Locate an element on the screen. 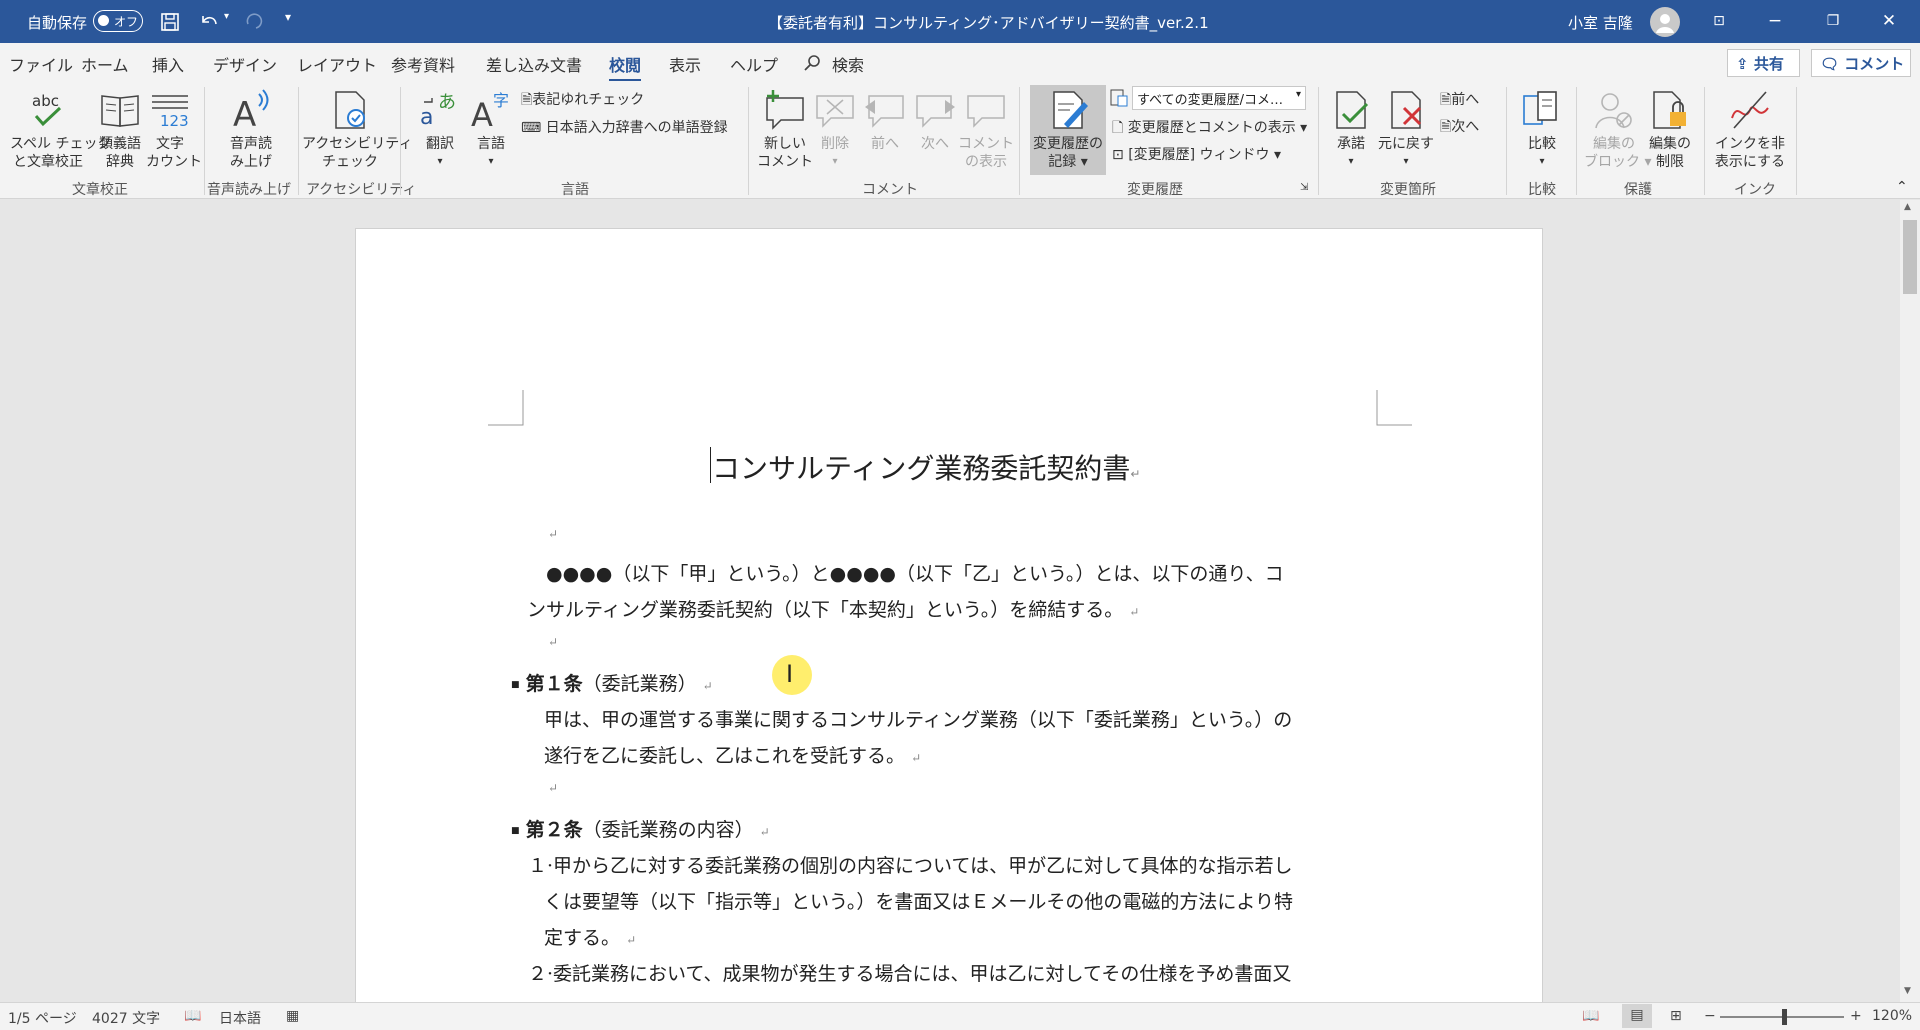 The image size is (1920, 1030). svg-text: A is located at coordinates (244, 113).